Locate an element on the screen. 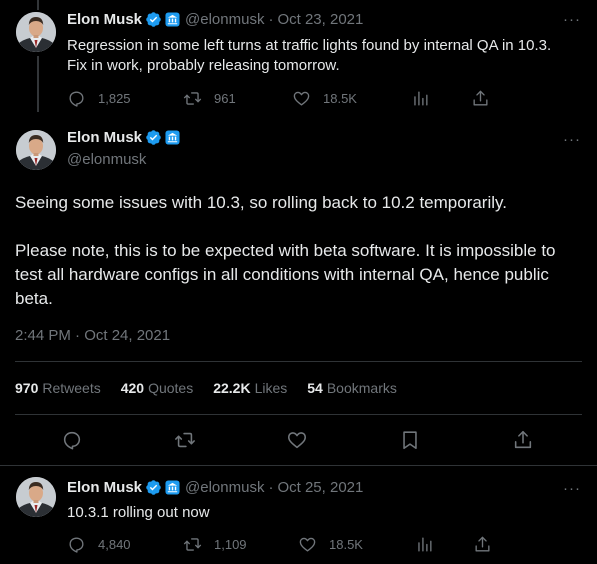  bookmark-icon is located at coordinates (410, 440).